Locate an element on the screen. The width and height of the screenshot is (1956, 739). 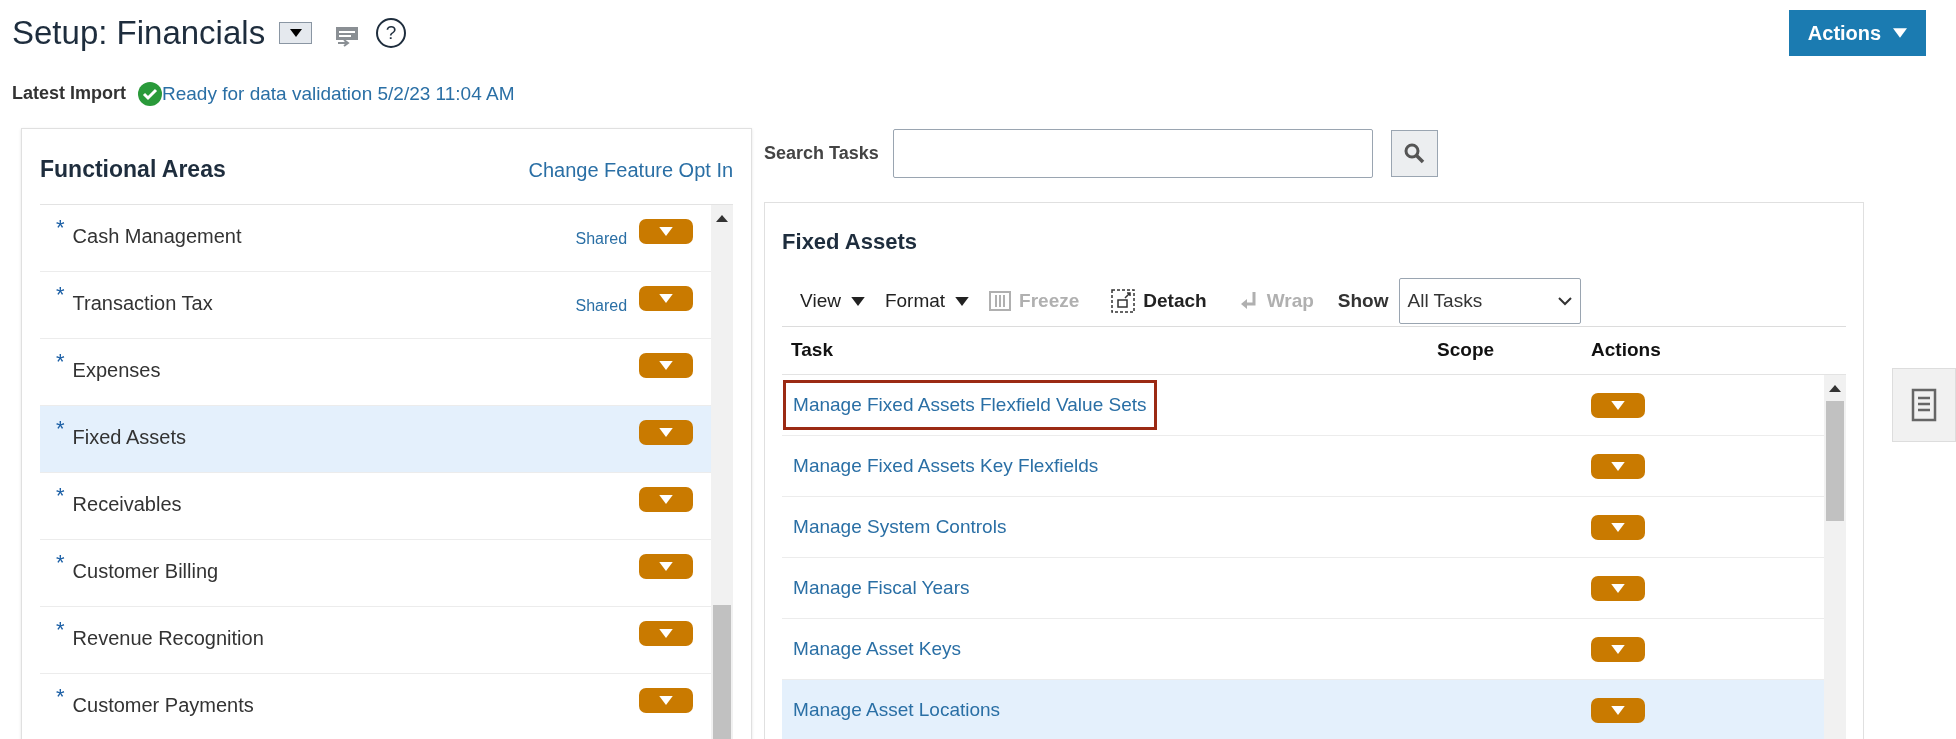
title-dropdown-button is located at coordinates (296, 32).